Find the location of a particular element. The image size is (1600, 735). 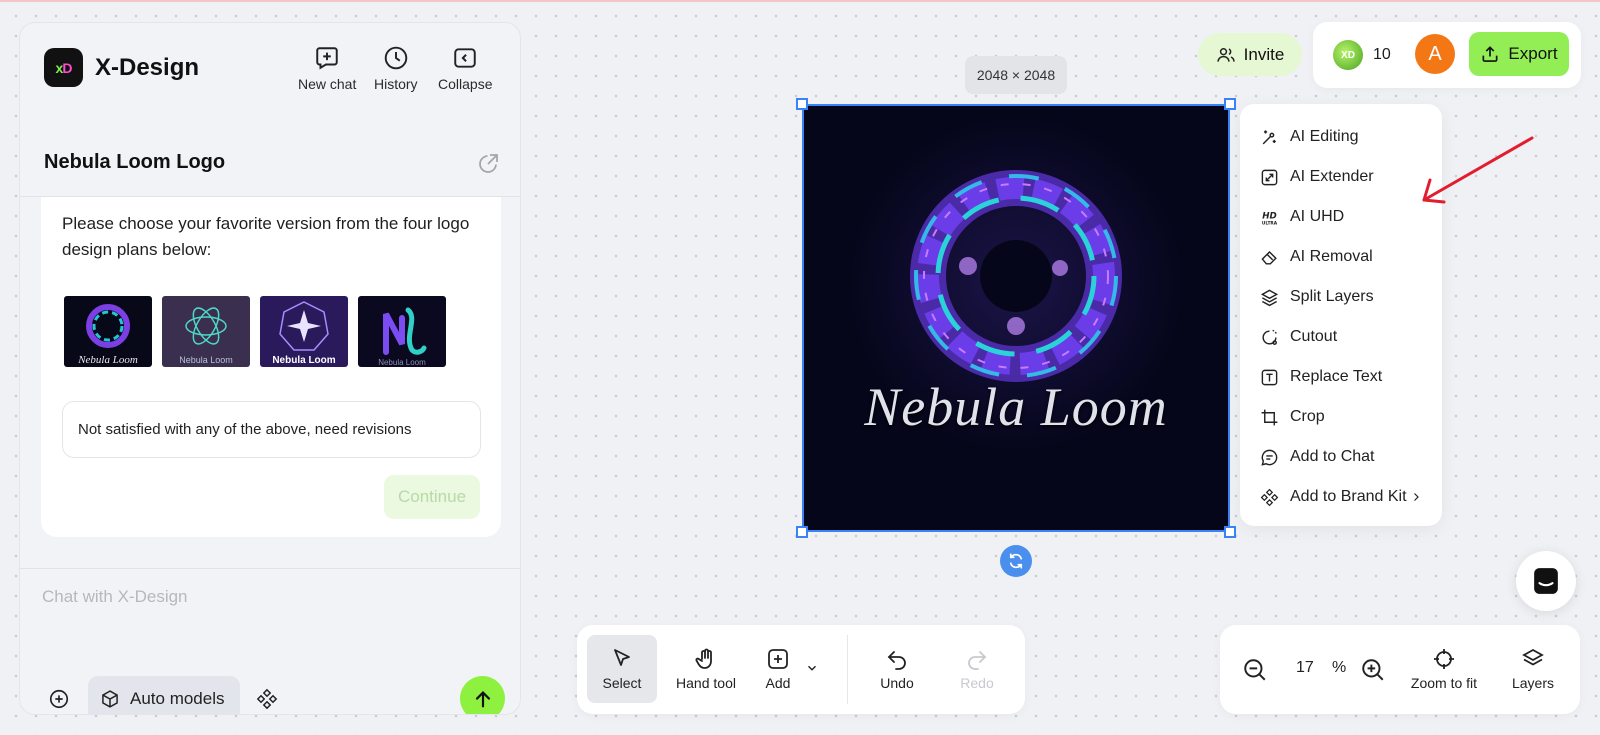

logo-option-4-image: Nebula Loom is located at coordinates (402, 331).